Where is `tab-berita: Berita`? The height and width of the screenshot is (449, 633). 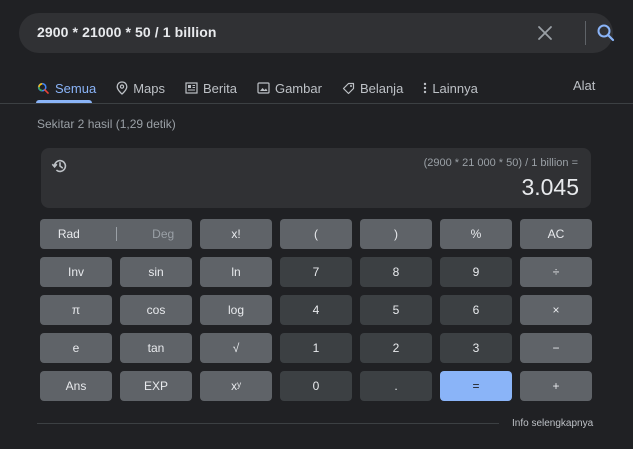 tab-berita: Berita is located at coordinates (211, 88).